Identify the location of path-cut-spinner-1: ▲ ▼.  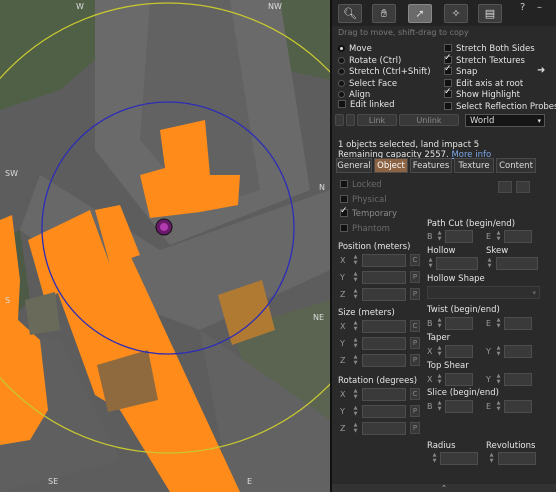
(498, 236).